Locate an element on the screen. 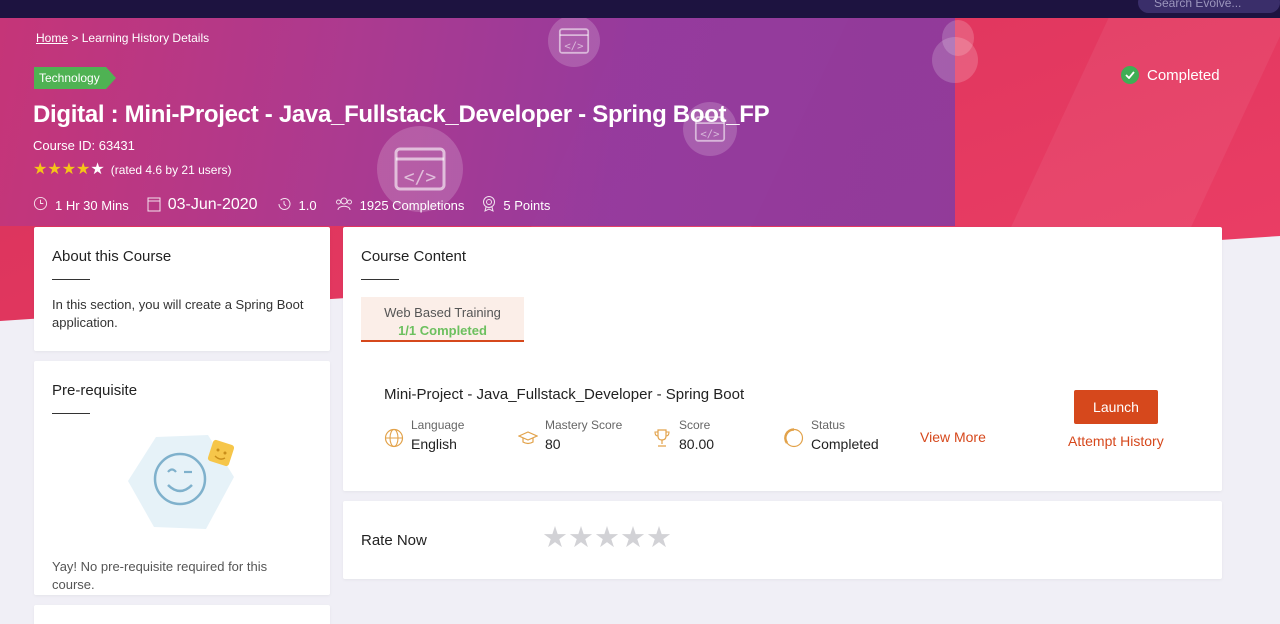 The image size is (1280, 624). graduation-cap-icon is located at coordinates (528, 438).